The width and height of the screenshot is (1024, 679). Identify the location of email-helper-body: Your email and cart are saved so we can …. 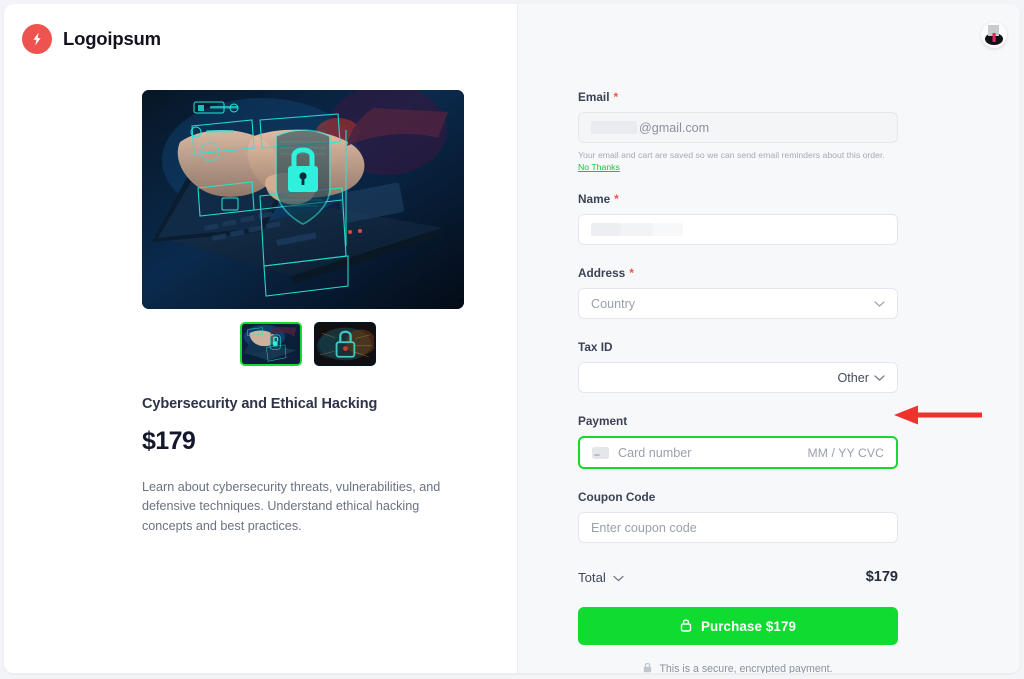
(731, 155).